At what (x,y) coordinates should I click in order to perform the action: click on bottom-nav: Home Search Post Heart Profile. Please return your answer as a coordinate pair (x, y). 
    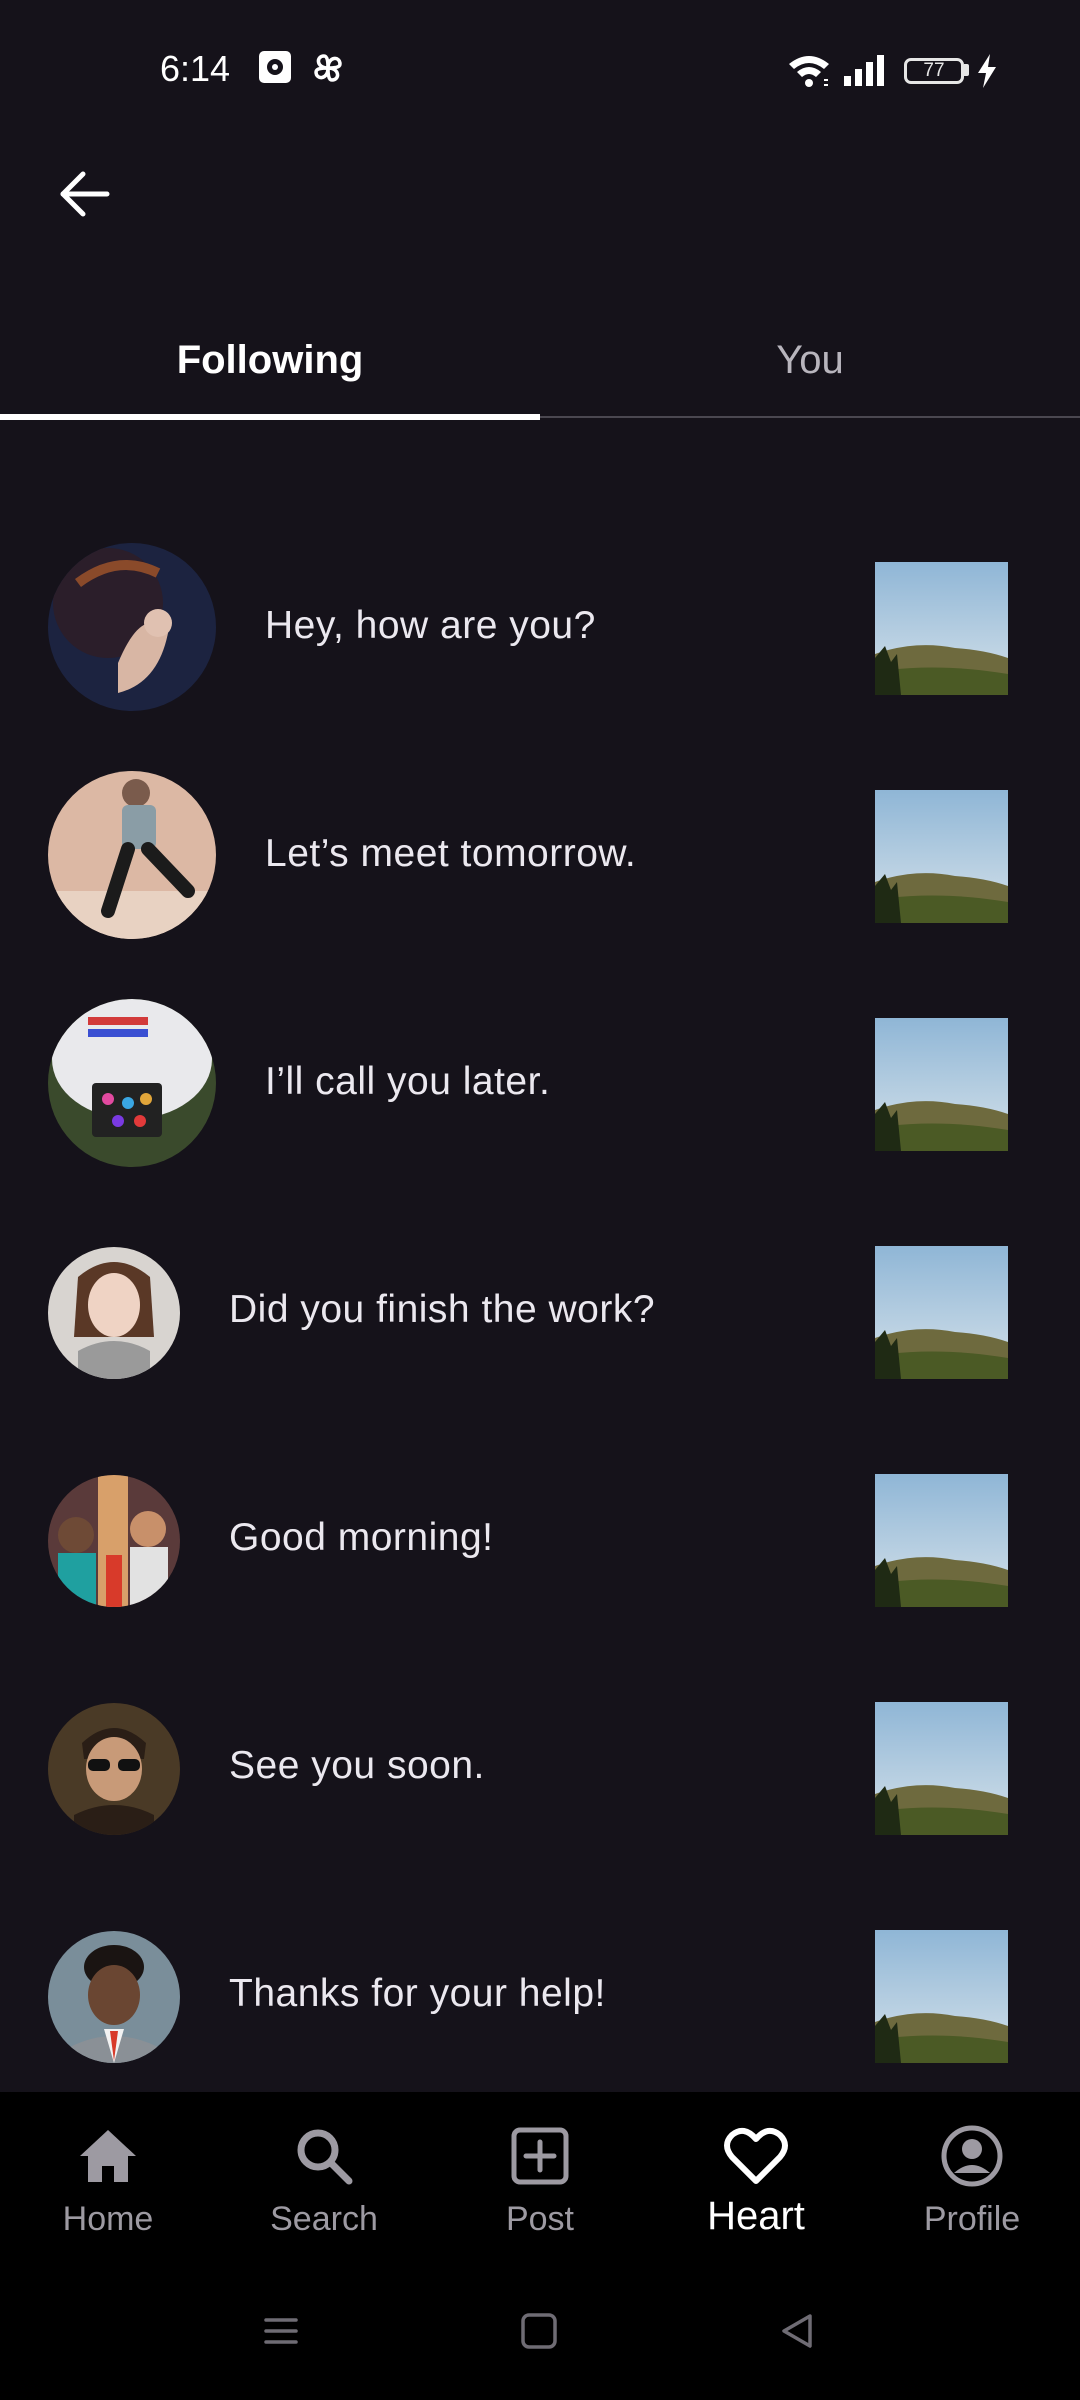
    Looking at the image, I should click on (540, 2246).